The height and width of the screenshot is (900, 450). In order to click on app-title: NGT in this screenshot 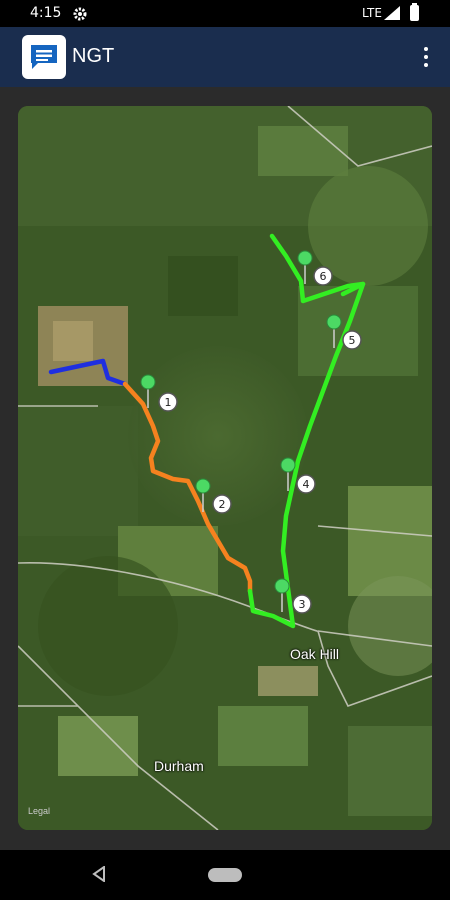, I will do `click(93, 56)`.